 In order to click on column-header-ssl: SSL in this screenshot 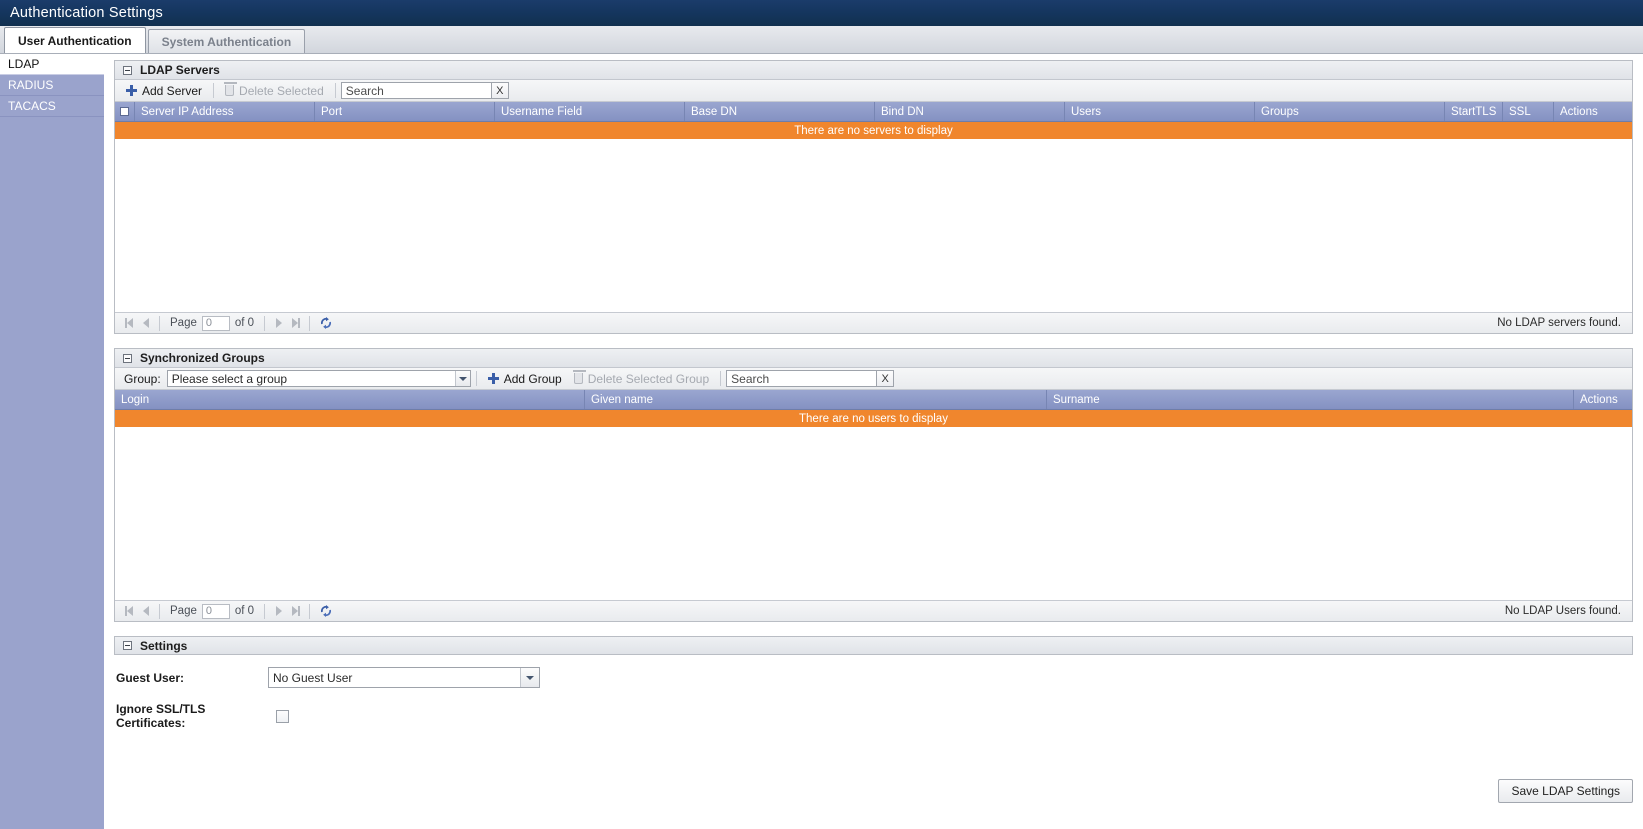, I will do `click(1528, 111)`.